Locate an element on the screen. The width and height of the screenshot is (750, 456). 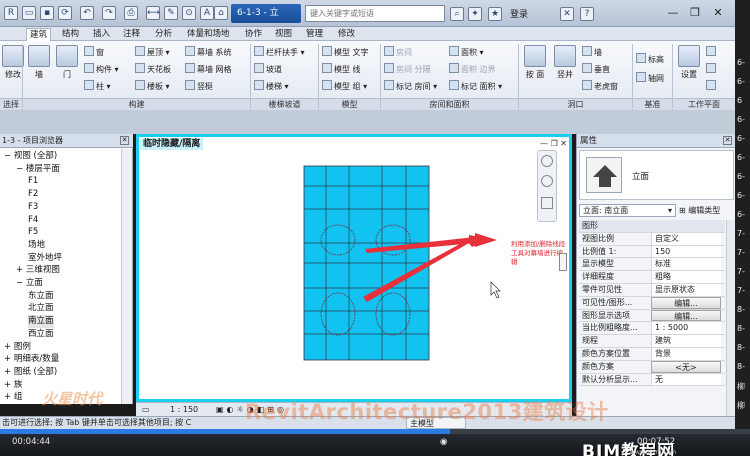
opening-by-face-button: 按 面 is located at coordinates (535, 62).